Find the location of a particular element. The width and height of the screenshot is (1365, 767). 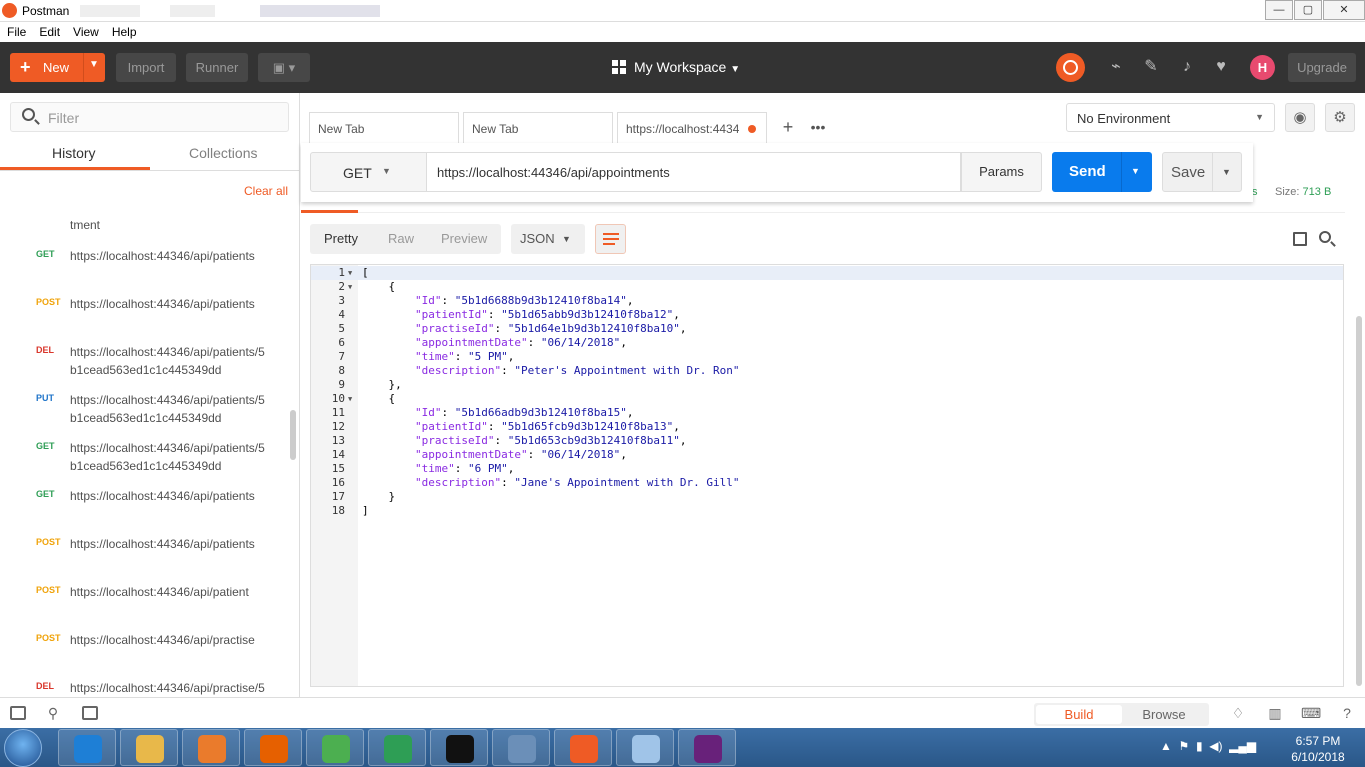

sidebar-toggle-icon is located at coordinates (18, 713).